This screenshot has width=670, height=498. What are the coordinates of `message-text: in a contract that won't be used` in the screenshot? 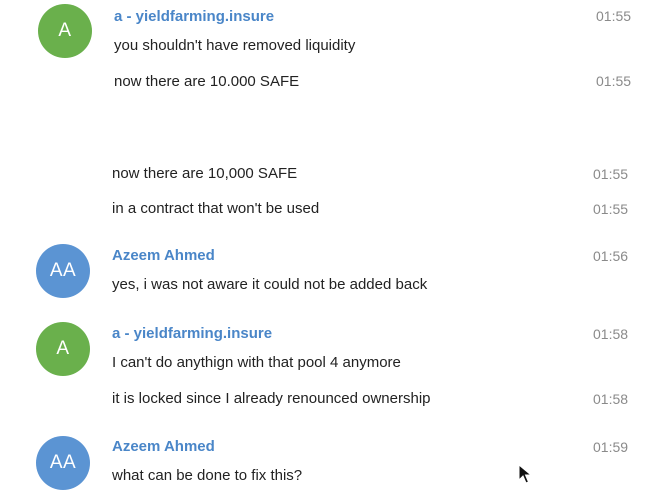 It's located at (216, 208).